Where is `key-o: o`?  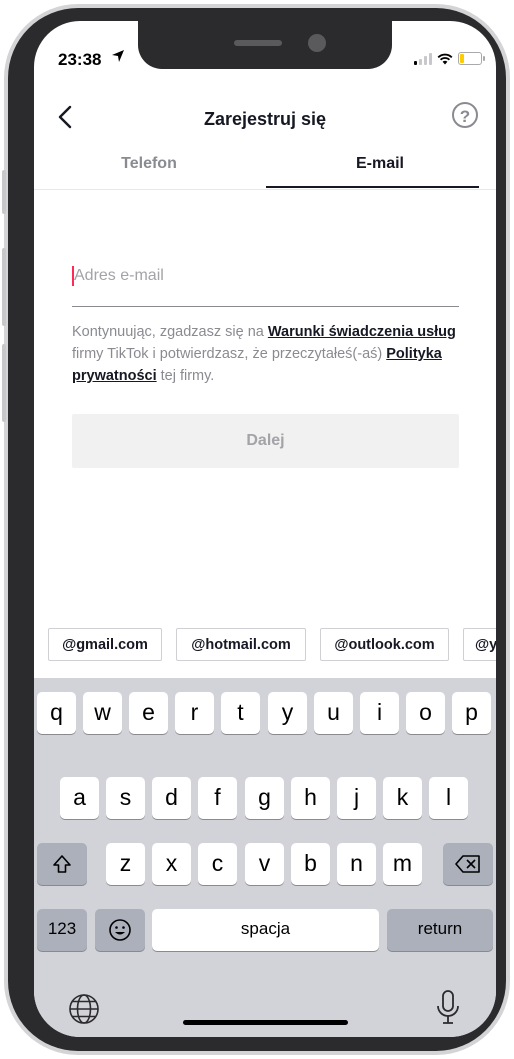 key-o: o is located at coordinates (425, 713).